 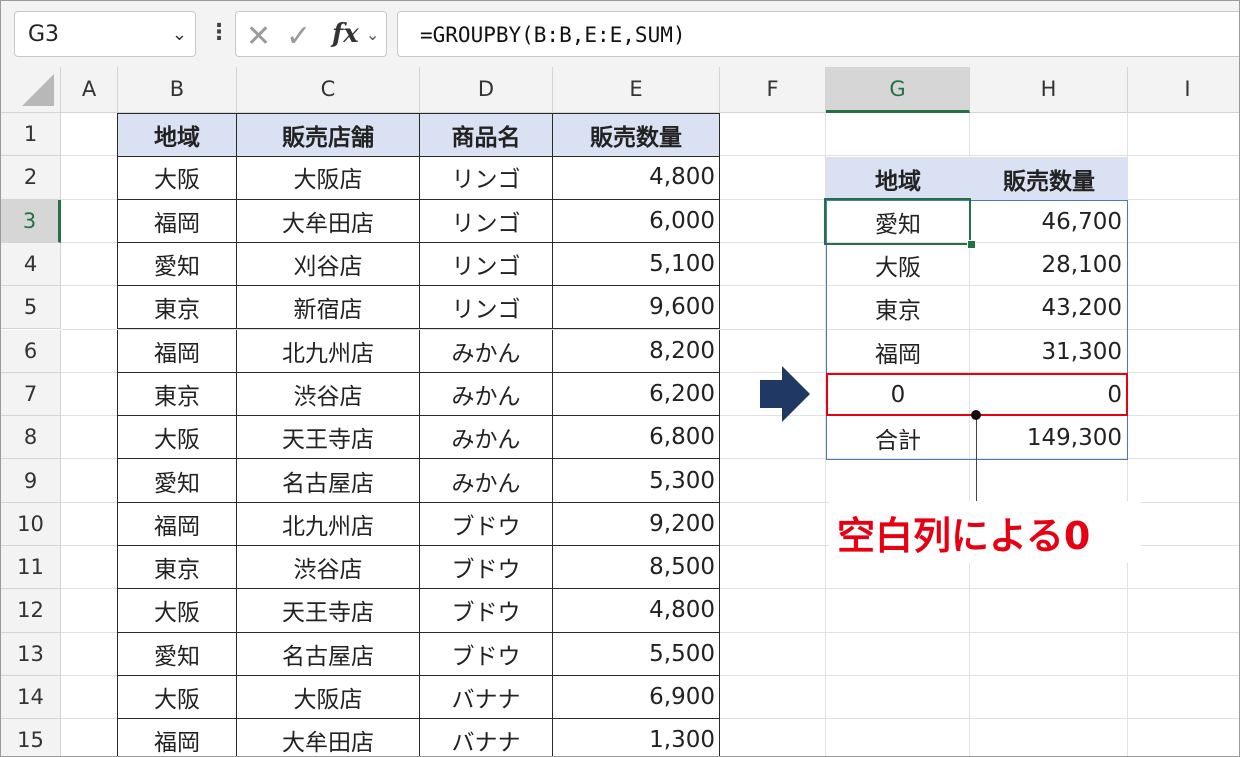 What do you see at coordinates (1049, 264) in the screenshot?
I see `result-cell-quantity: 28,100` at bounding box center [1049, 264].